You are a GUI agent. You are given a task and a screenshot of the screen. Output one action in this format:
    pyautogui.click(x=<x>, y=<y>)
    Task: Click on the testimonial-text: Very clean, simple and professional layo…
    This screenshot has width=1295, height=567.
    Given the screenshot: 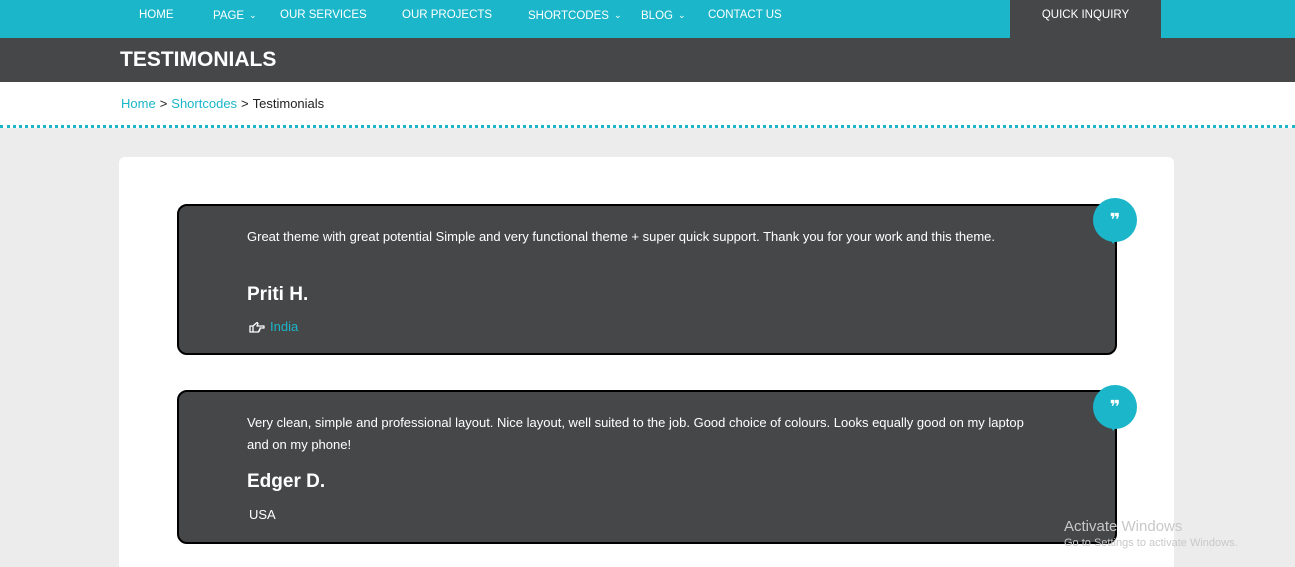 What is the action you would take?
    pyautogui.click(x=635, y=433)
    